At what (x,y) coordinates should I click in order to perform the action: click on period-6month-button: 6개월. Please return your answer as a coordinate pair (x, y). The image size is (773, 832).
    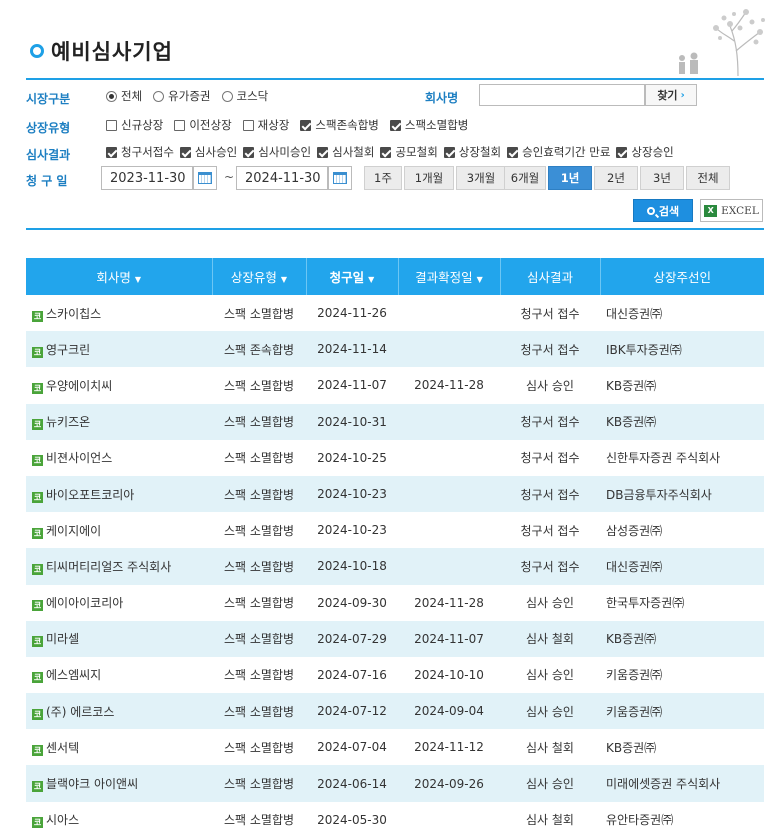
    Looking at the image, I should click on (525, 178).